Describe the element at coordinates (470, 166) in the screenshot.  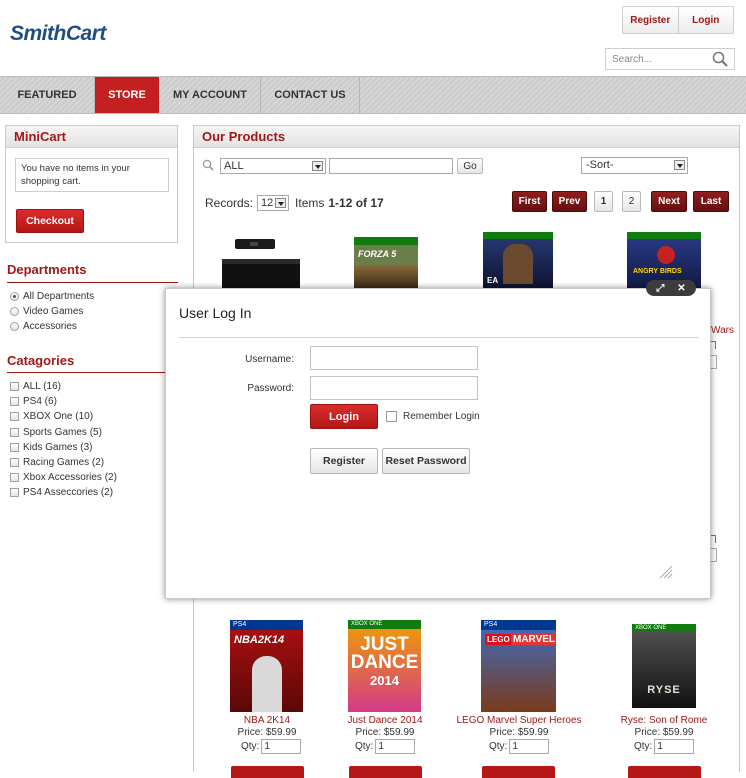
I see `go-button: Go` at that location.